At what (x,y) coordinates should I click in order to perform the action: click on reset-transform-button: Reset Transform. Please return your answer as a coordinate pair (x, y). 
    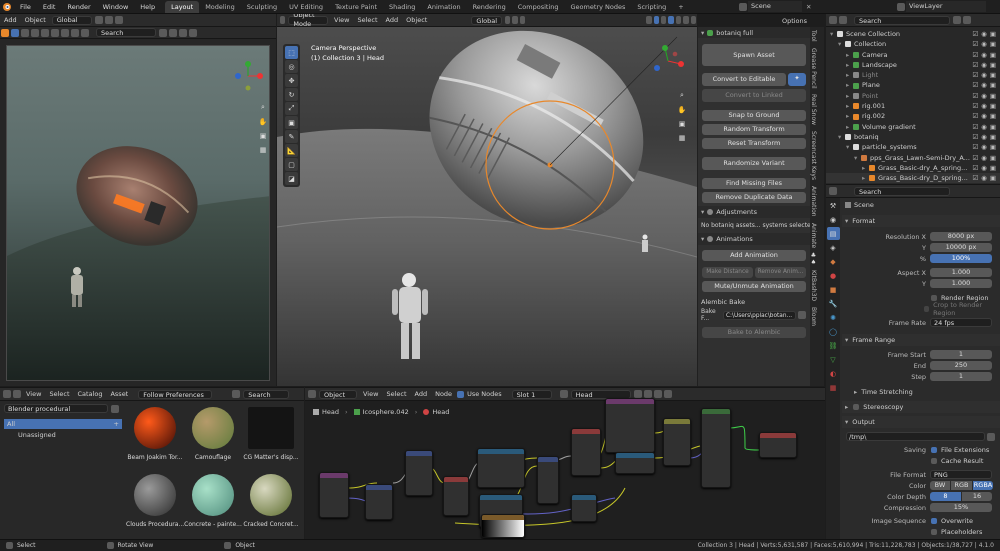
    Looking at the image, I should click on (754, 143).